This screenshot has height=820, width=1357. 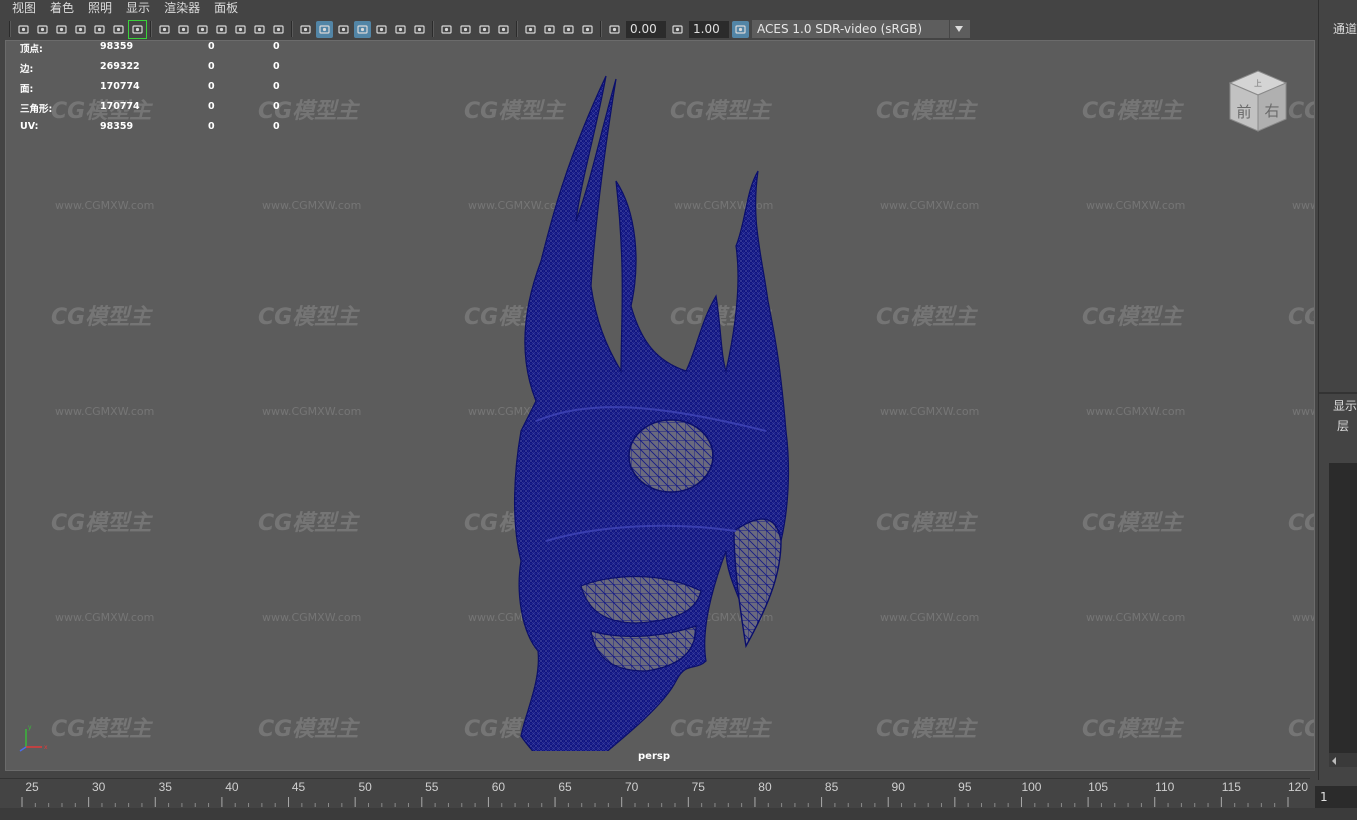 I want to click on wireframe-on-shaded-icon, so click(x=362, y=29).